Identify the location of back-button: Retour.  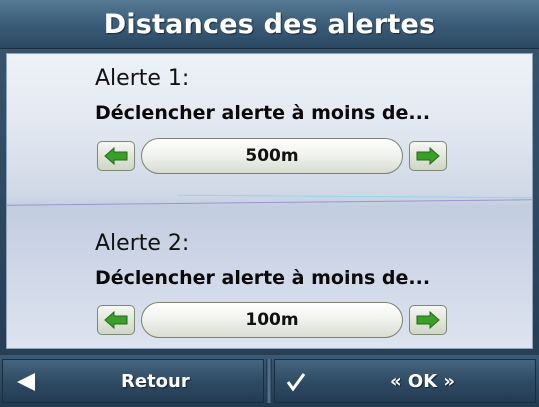
(133, 381).